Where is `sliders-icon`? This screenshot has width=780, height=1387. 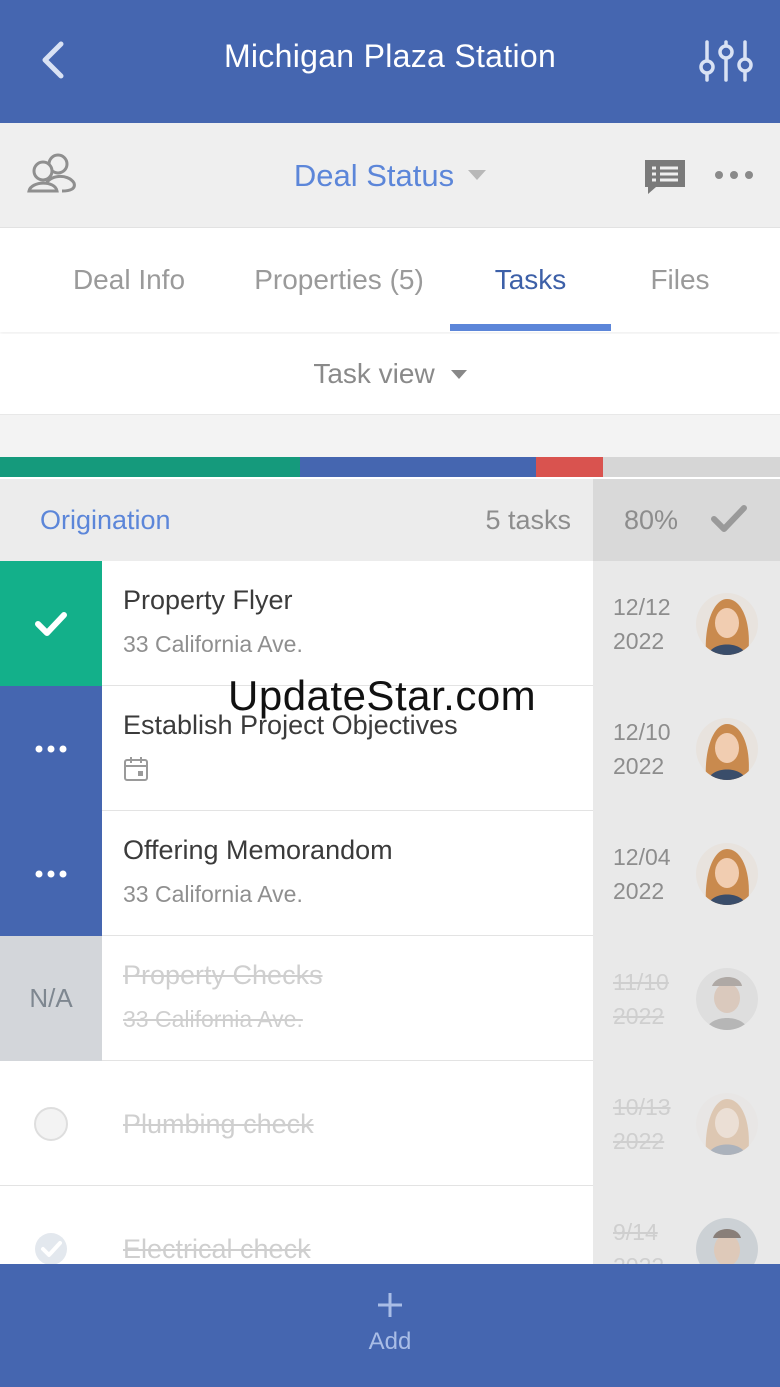 sliders-icon is located at coordinates (726, 61).